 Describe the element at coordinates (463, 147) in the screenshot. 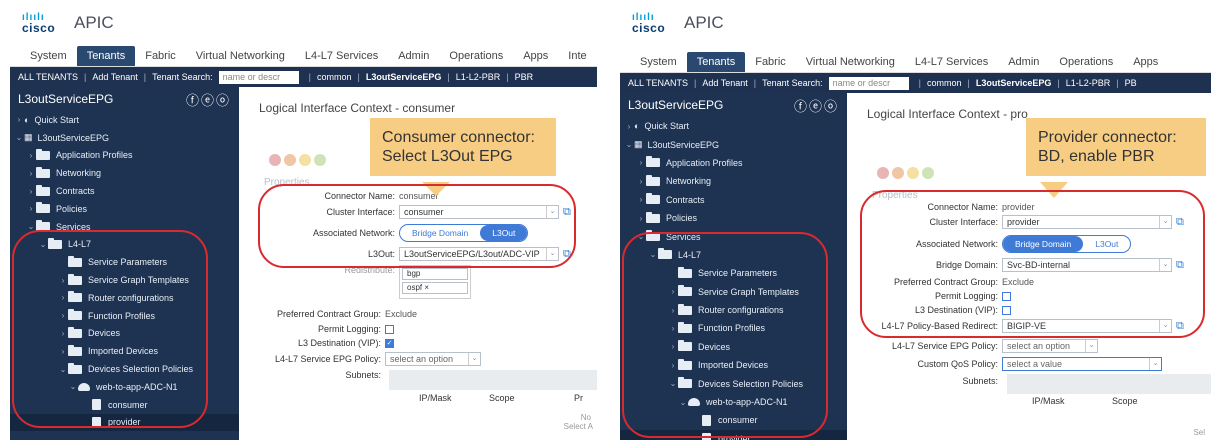

I see `callout-consumer: Consumer connector: Select L3Out EPG` at that location.